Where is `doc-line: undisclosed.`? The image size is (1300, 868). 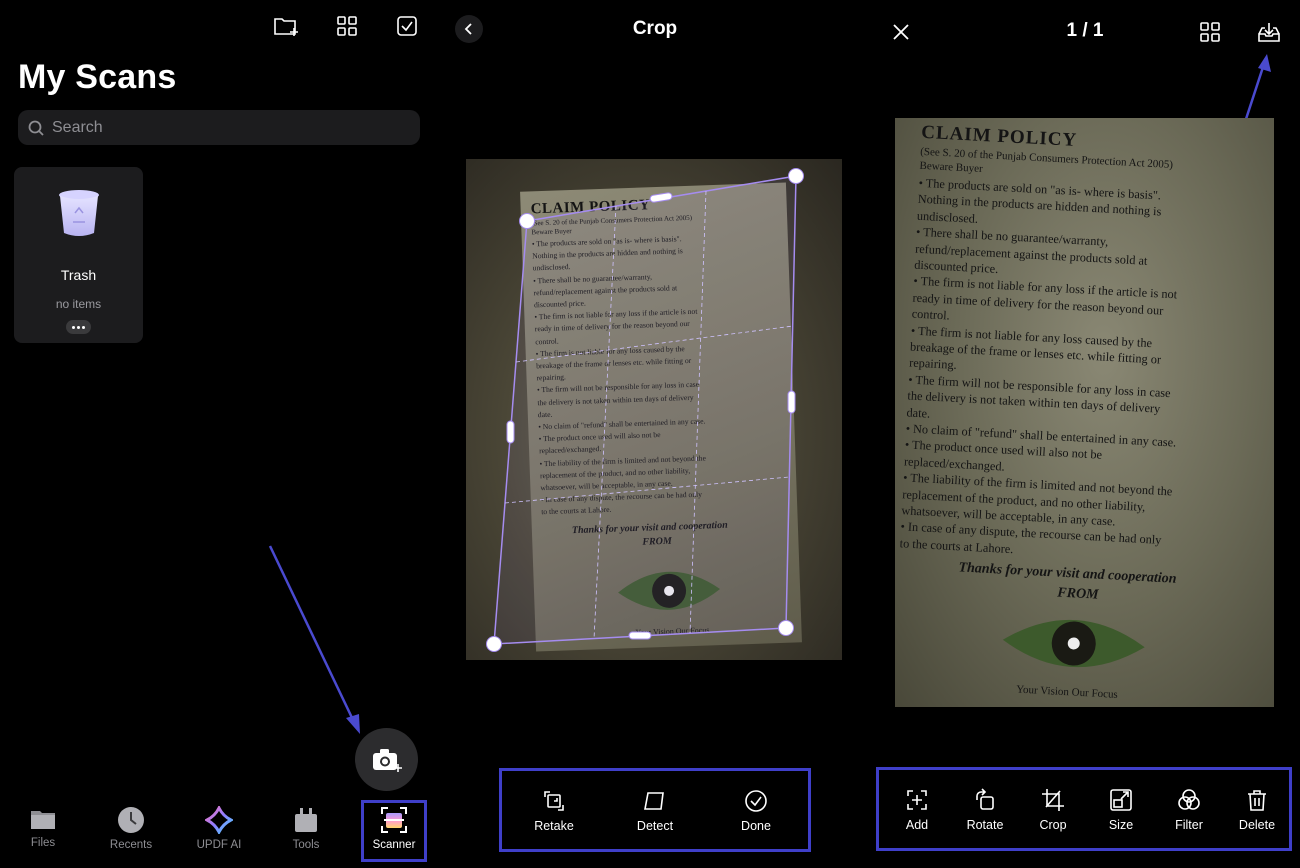
doc-line: undisclosed. is located at coordinates (947, 217).